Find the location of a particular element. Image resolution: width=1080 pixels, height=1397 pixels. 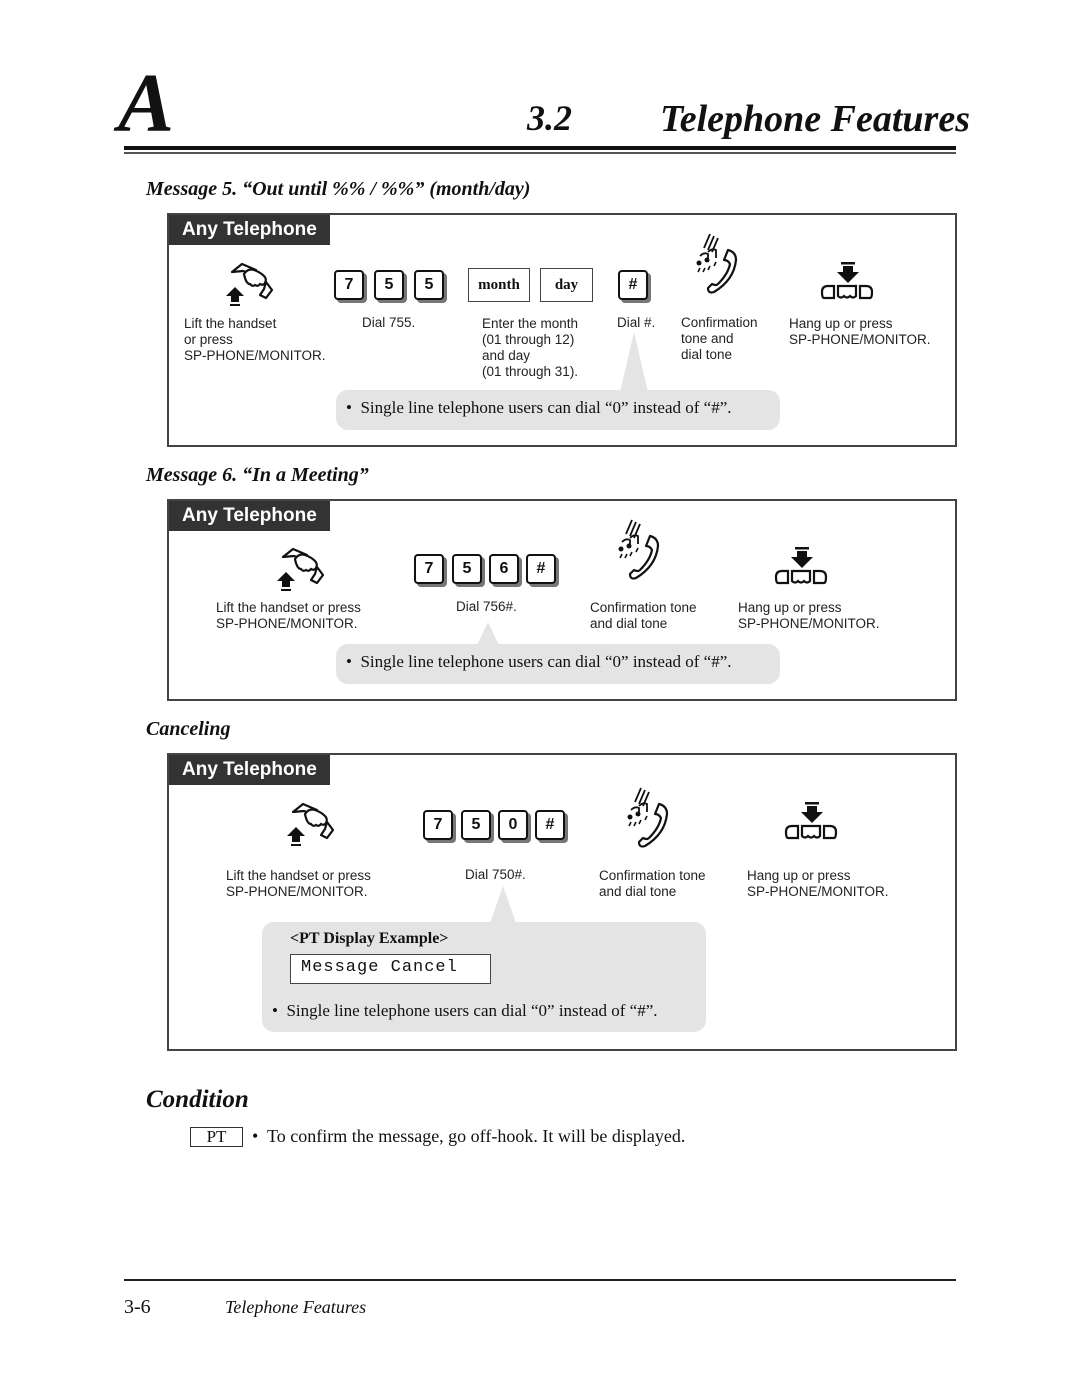

section-title: Telephone Features is located at coordinates (815, 119).